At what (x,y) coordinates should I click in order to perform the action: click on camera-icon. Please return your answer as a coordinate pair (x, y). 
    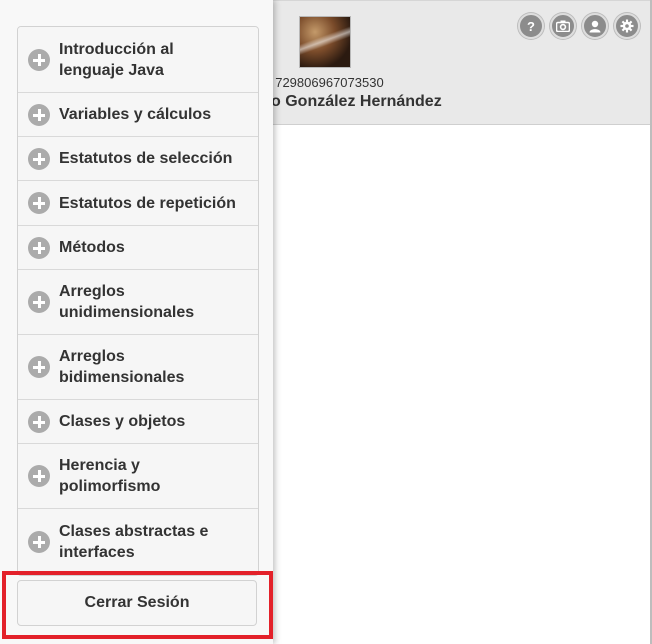
    Looking at the image, I should click on (563, 26).